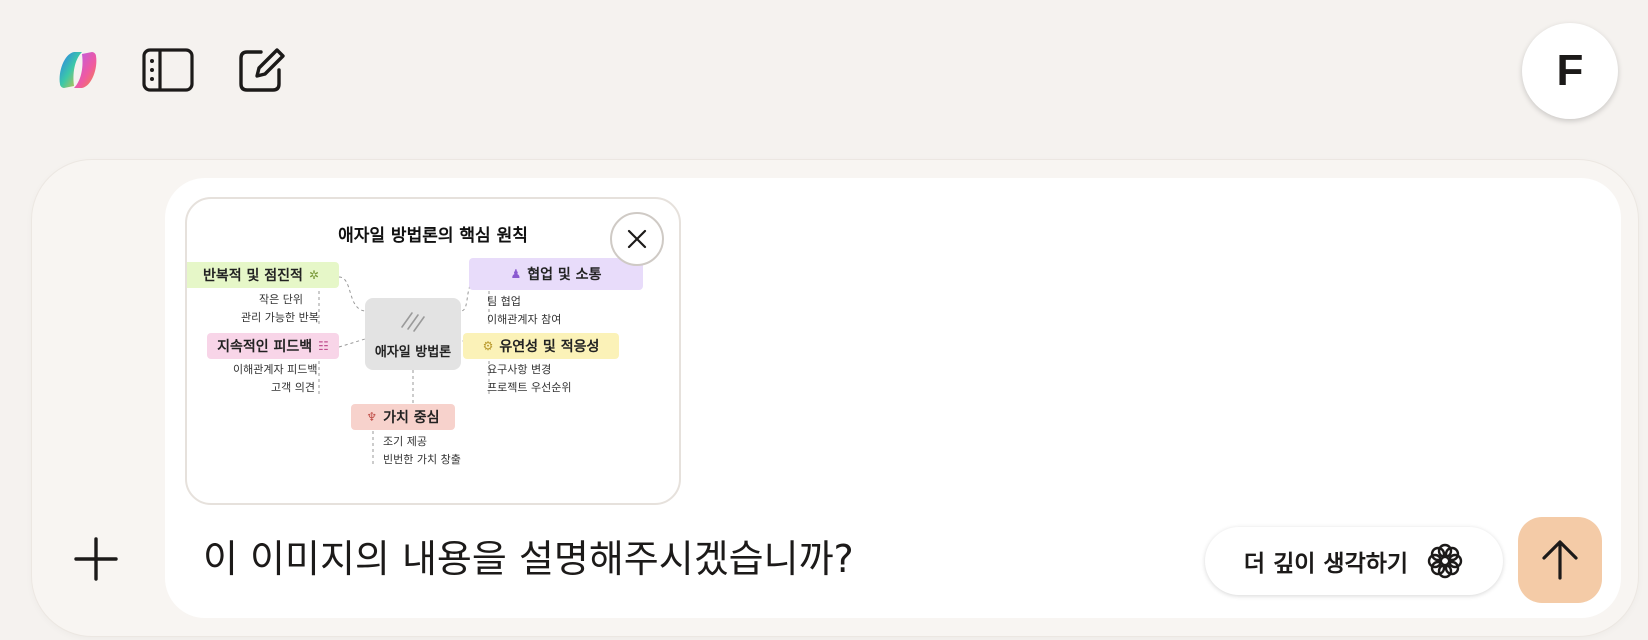 This screenshot has height=640, width=1648. Describe the element at coordinates (263, 275) in the screenshot. I see `mindmap-node-iterative: 반복적 및 점진적 ✲` at that location.